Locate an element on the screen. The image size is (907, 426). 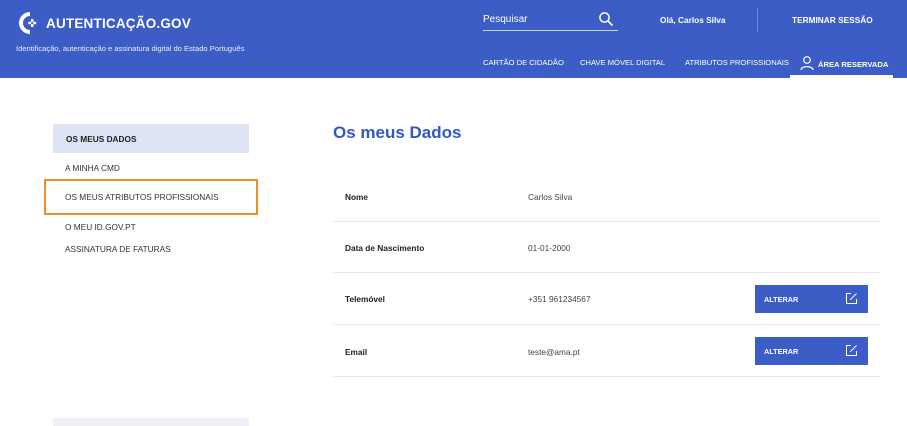
sidebar-bottom-panel is located at coordinates (151, 422).